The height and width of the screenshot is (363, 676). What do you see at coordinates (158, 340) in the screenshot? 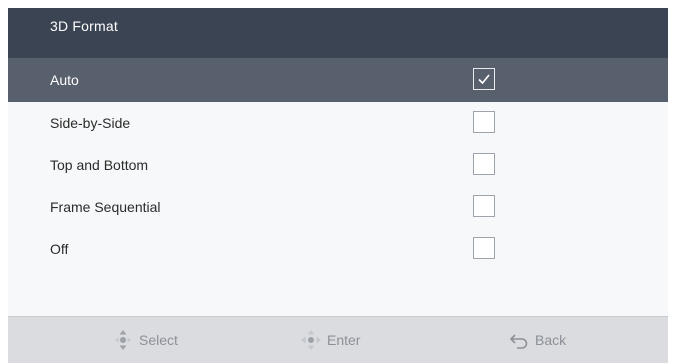
I see `select-hint-label: Select` at bounding box center [158, 340].